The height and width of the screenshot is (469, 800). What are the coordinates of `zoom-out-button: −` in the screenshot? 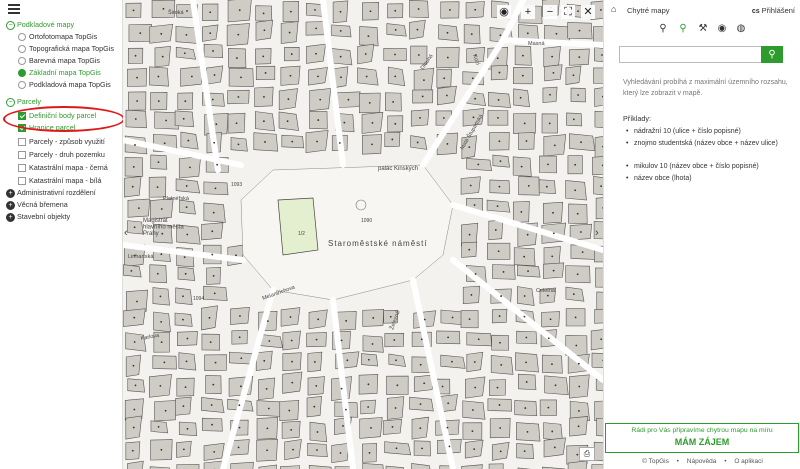 It's located at (550, 12).